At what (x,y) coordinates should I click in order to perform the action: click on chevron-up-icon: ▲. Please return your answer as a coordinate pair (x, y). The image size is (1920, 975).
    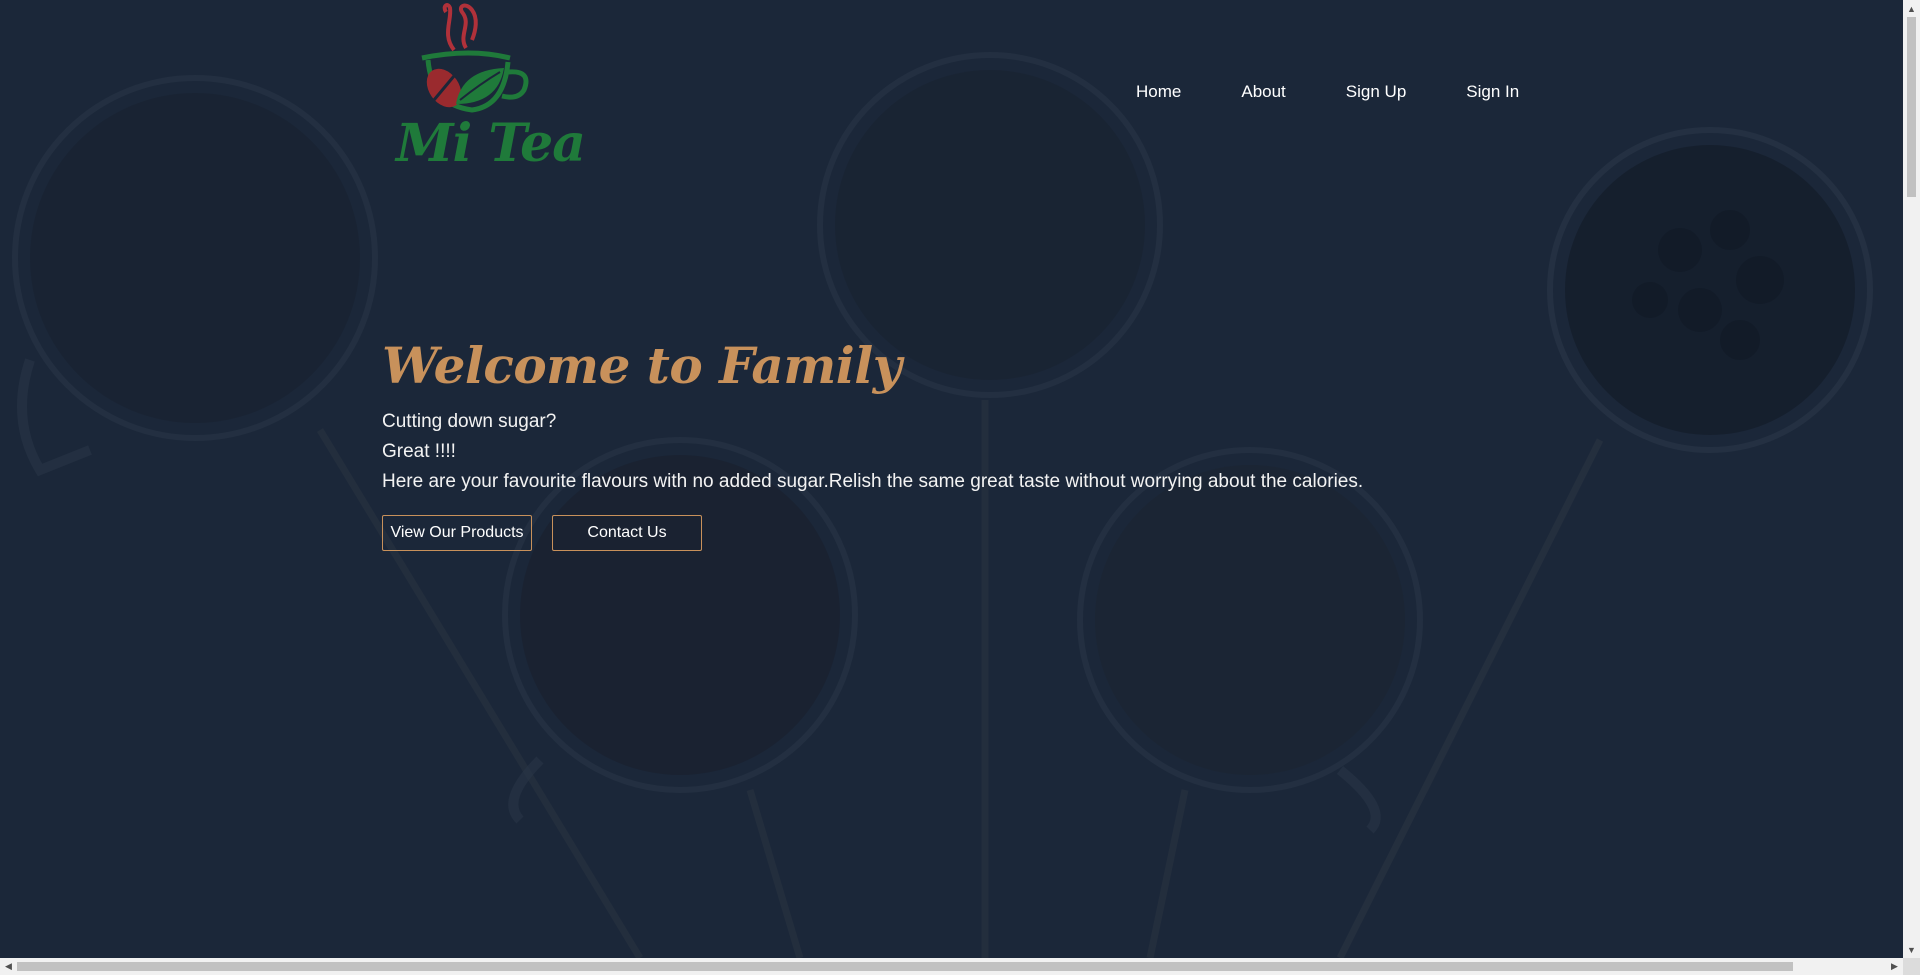
    Looking at the image, I should click on (1911, 8).